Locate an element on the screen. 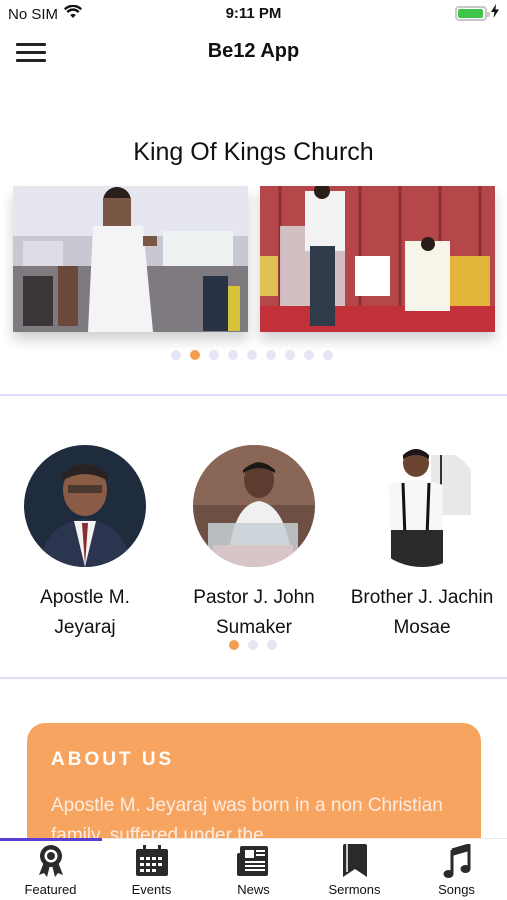  tab-label: Songs is located at coordinates (456, 889).